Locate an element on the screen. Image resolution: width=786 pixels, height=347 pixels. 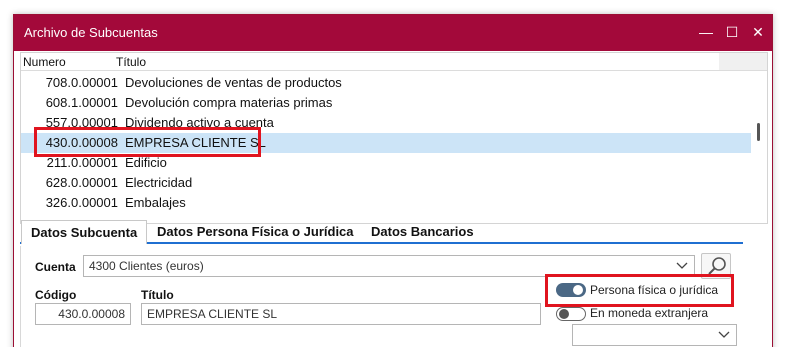
row-numero: 708.0.00001 is located at coordinates (81, 82).